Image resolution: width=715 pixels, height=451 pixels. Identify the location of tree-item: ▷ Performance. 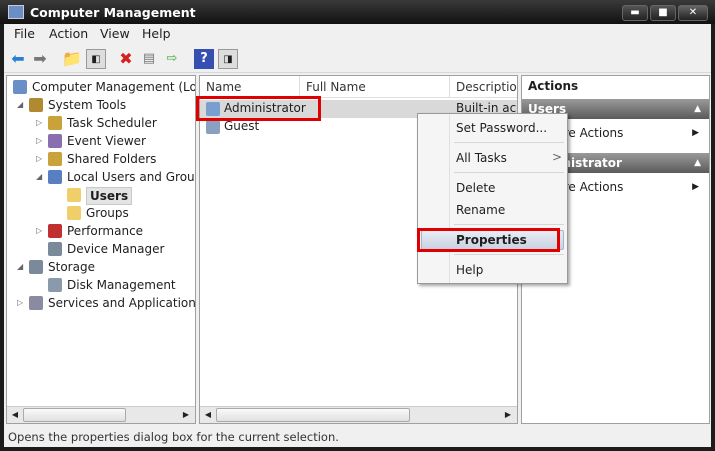
(101, 231).